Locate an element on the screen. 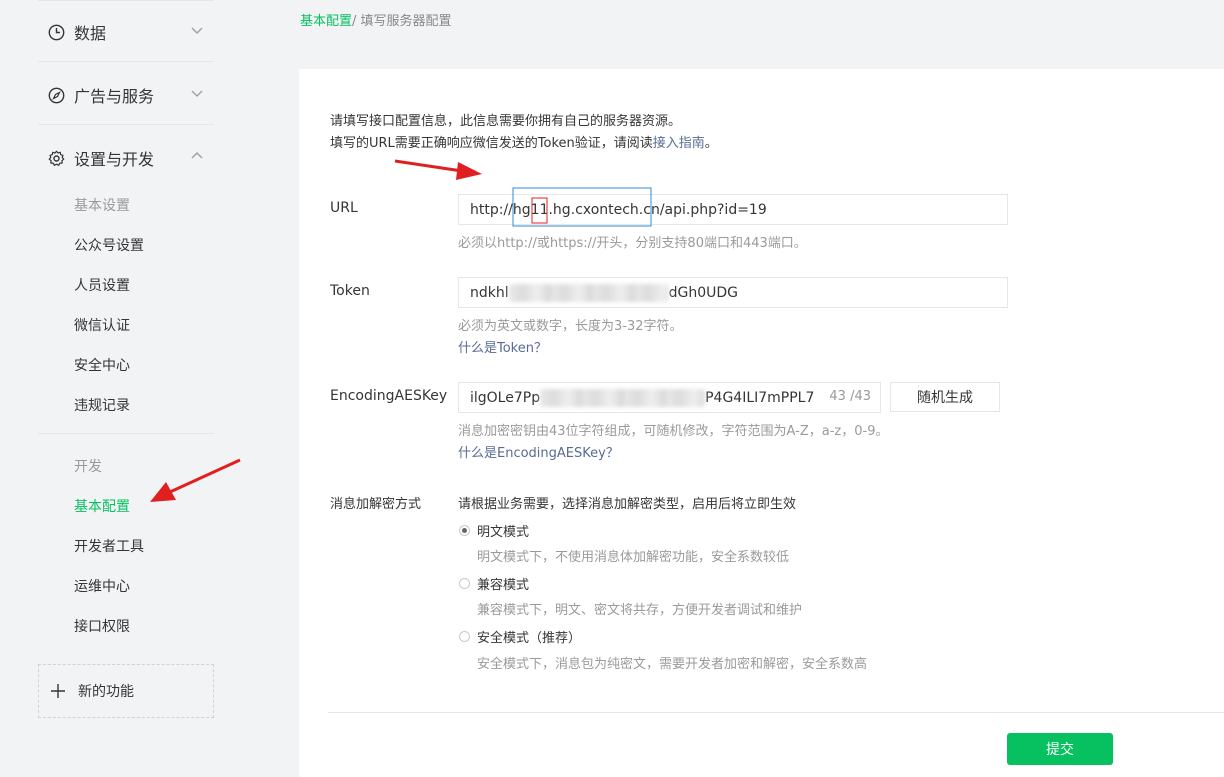 This screenshot has height=777, width=1224. radio-plaintext: 明文模式 is located at coordinates (494, 530).